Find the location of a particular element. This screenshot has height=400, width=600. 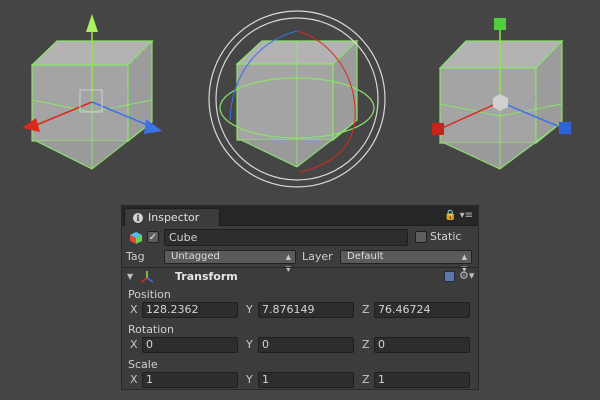

layer-dropdown: Default ▲ ▼ is located at coordinates (406, 261).